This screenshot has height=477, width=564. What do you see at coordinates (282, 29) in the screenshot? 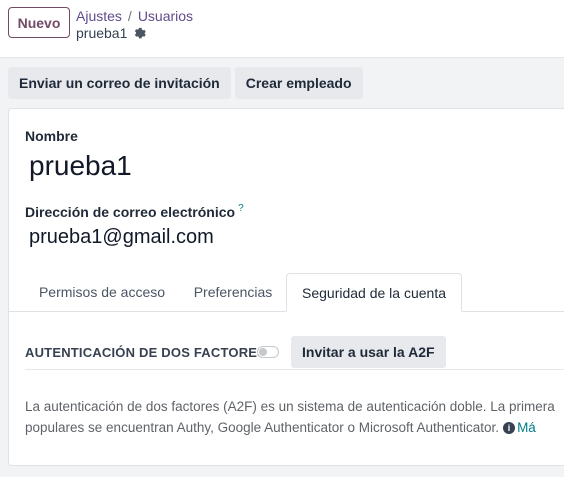
I see `control-panel: Nuevo Ajustes / Usuarios prueba1` at bounding box center [282, 29].